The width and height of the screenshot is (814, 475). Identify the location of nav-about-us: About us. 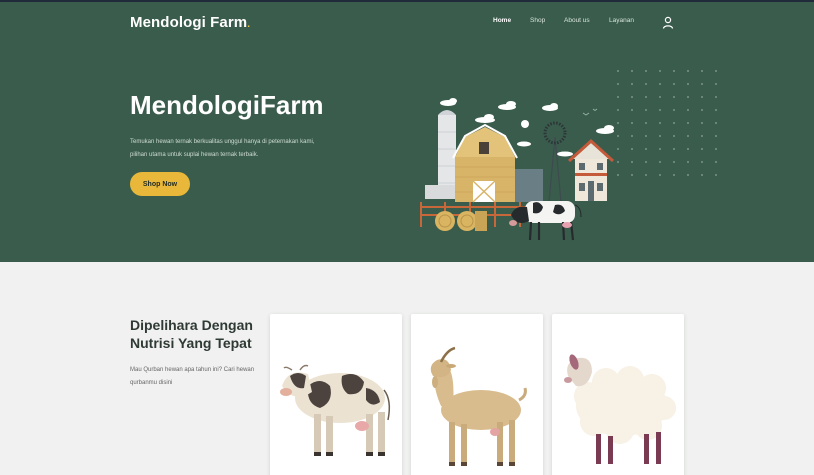
(577, 20).